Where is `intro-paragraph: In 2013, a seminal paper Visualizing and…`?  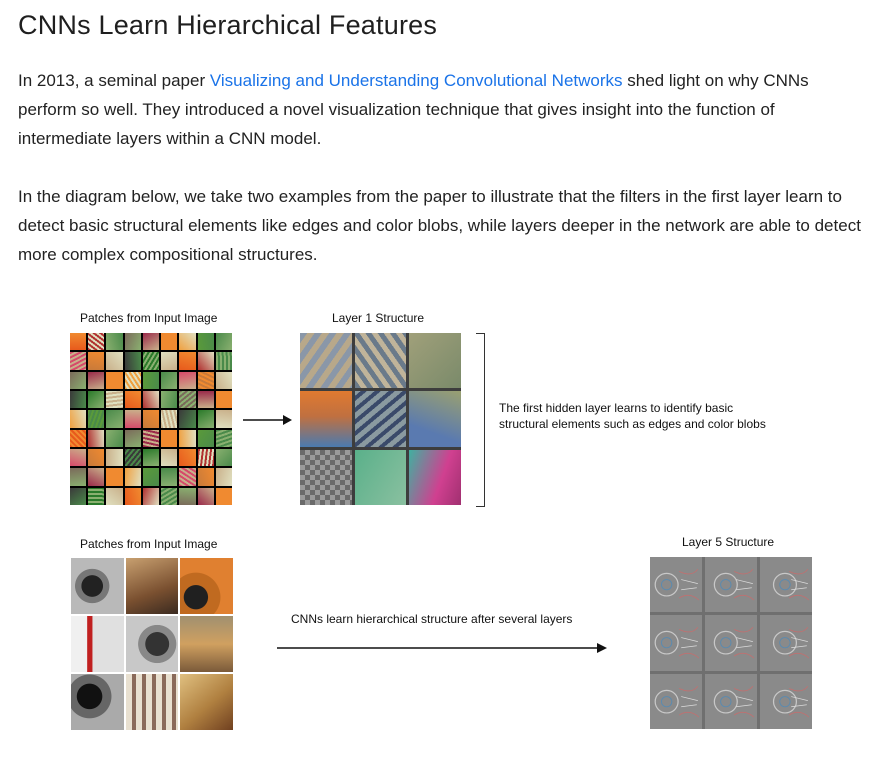 intro-paragraph: In 2013, a seminal paper Visualizing and… is located at coordinates (443, 109).